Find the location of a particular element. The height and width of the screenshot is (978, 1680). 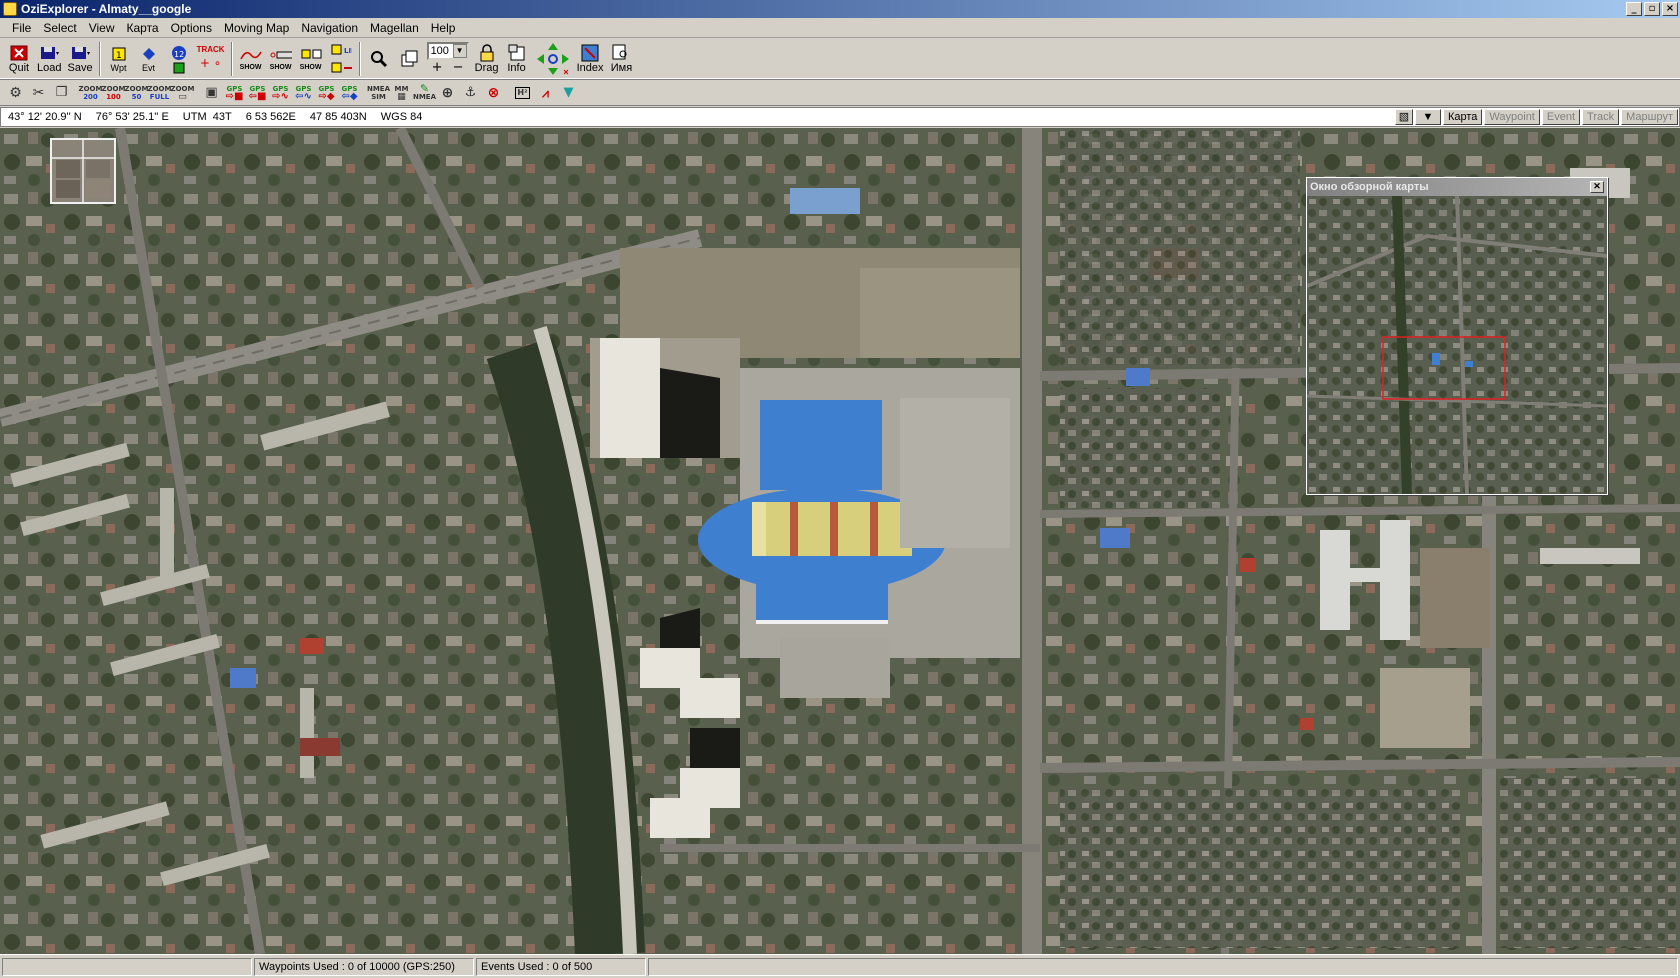

zoom-200-button: ZOOM 200 is located at coordinates (91, 93).